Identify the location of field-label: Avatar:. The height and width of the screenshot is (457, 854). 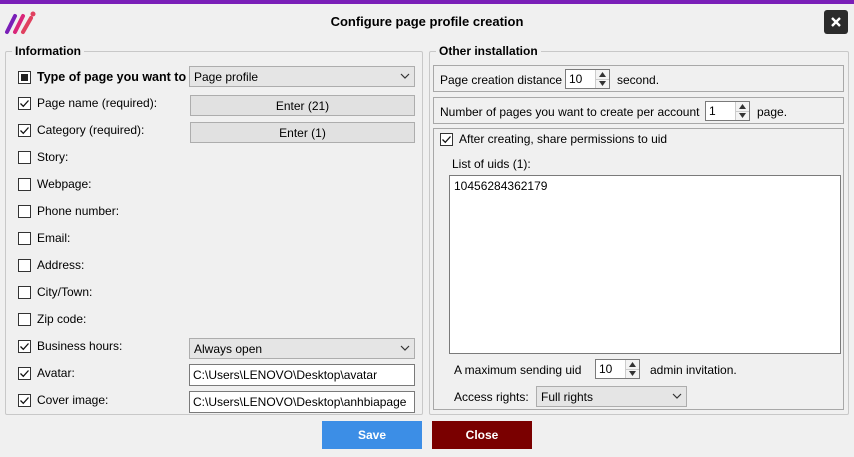
(56, 373).